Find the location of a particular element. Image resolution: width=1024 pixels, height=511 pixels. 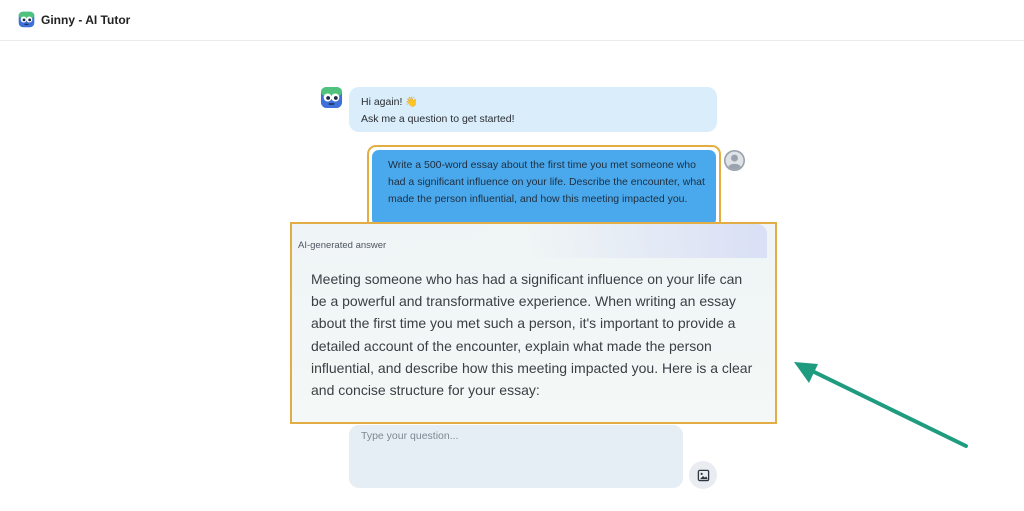

greeting-line-2: Ask me a question to get started! is located at coordinates (438, 119).